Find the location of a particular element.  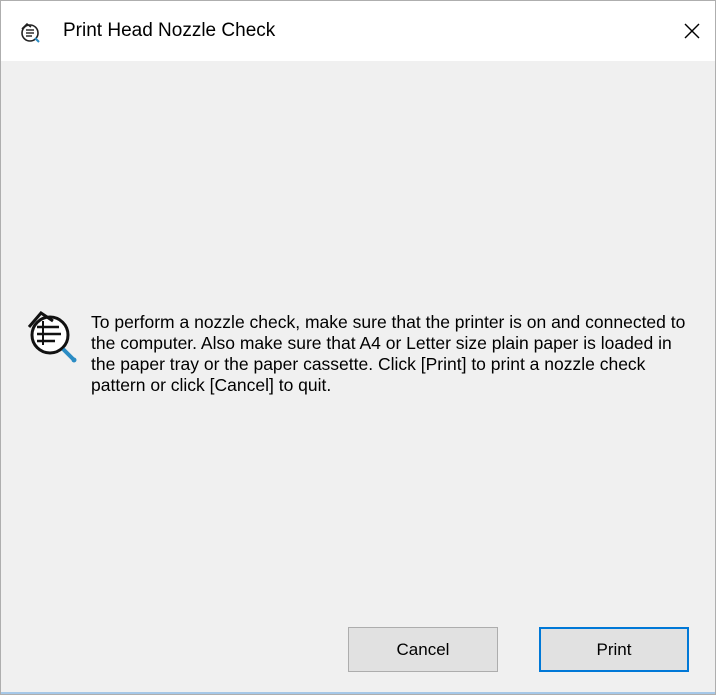

window-bottom-edge is located at coordinates (358, 693).